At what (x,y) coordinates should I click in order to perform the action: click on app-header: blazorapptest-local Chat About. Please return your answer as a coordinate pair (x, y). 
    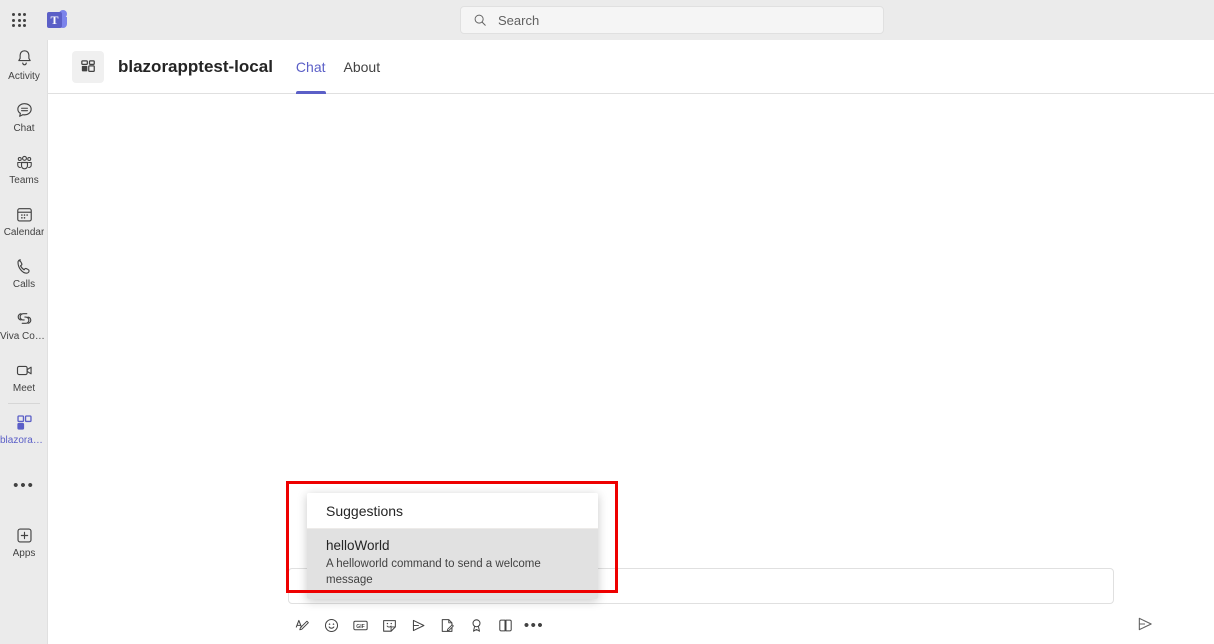
    Looking at the image, I should click on (631, 67).